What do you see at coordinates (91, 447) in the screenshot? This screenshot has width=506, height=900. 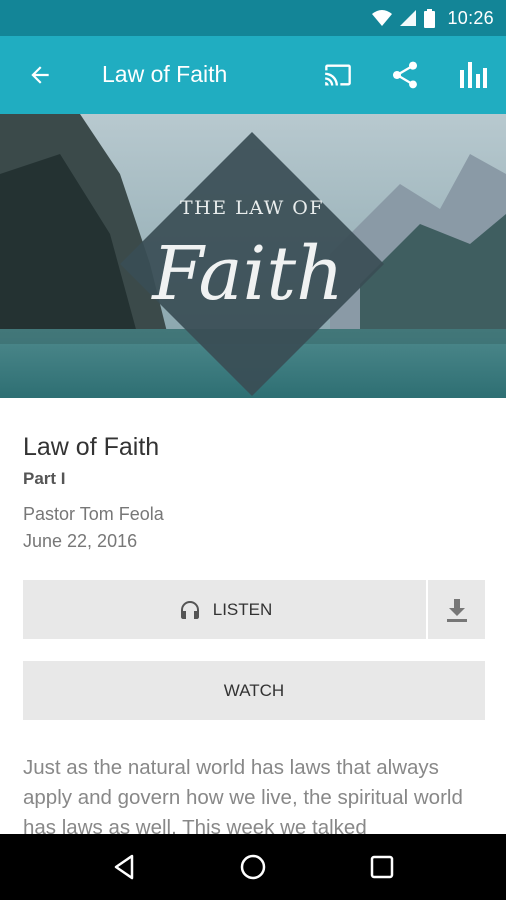 I see `sermon-title: Law of Faith` at bounding box center [91, 447].